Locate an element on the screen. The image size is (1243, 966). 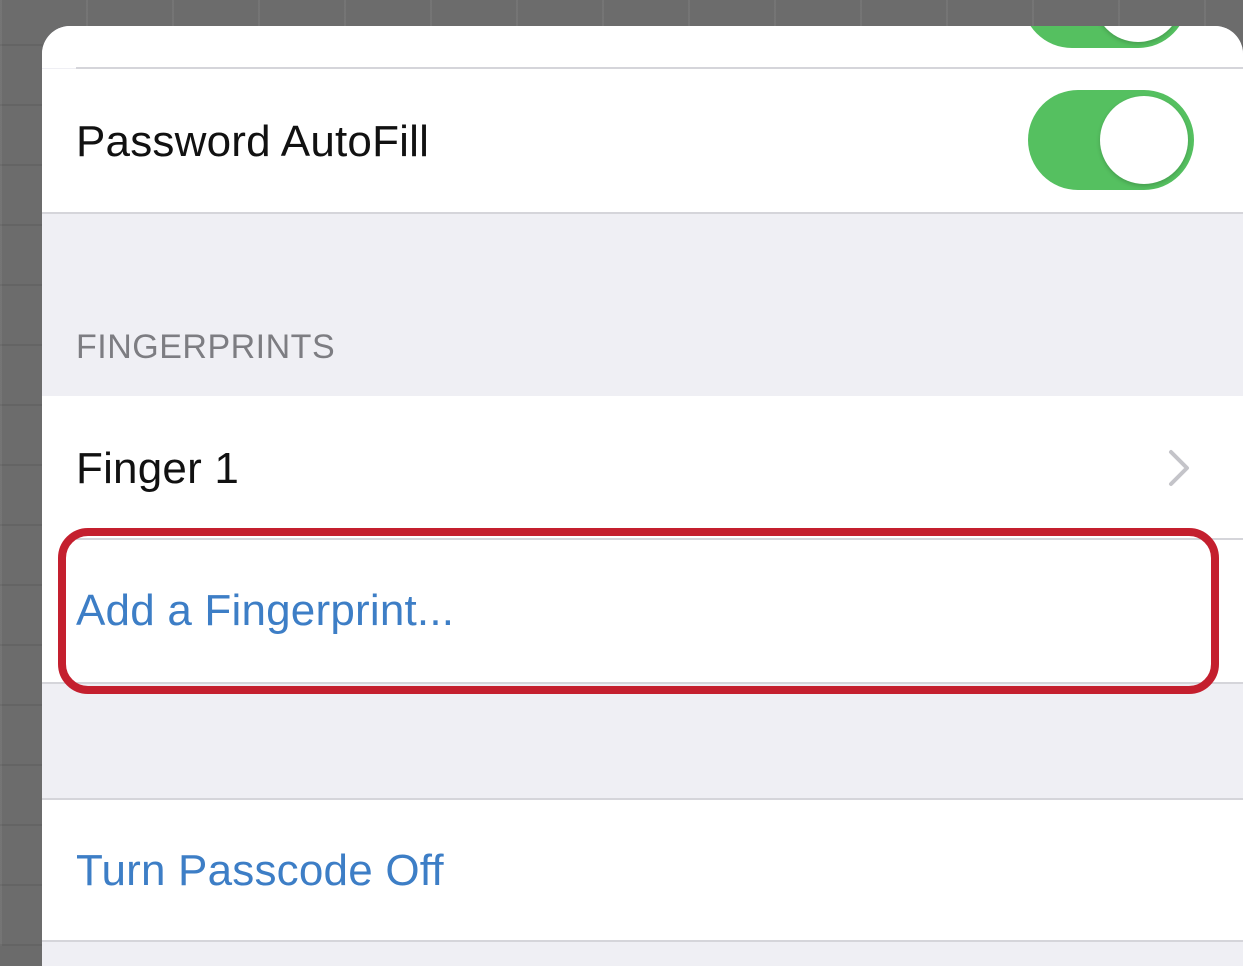
chevron-right-icon is located at coordinates (1179, 468).